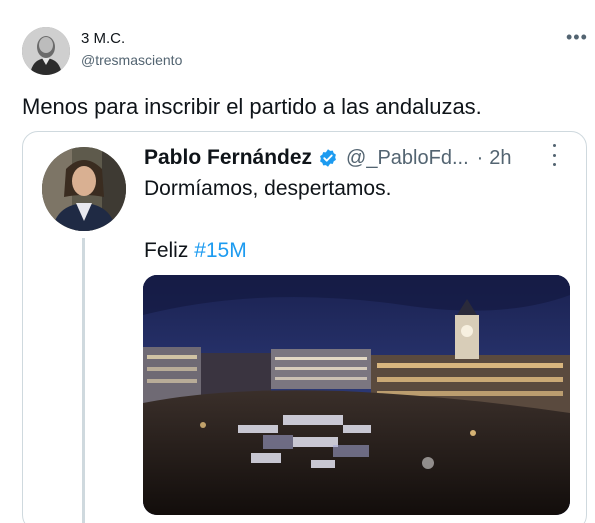  I want to click on quoted-author-avatar, so click(84, 189).